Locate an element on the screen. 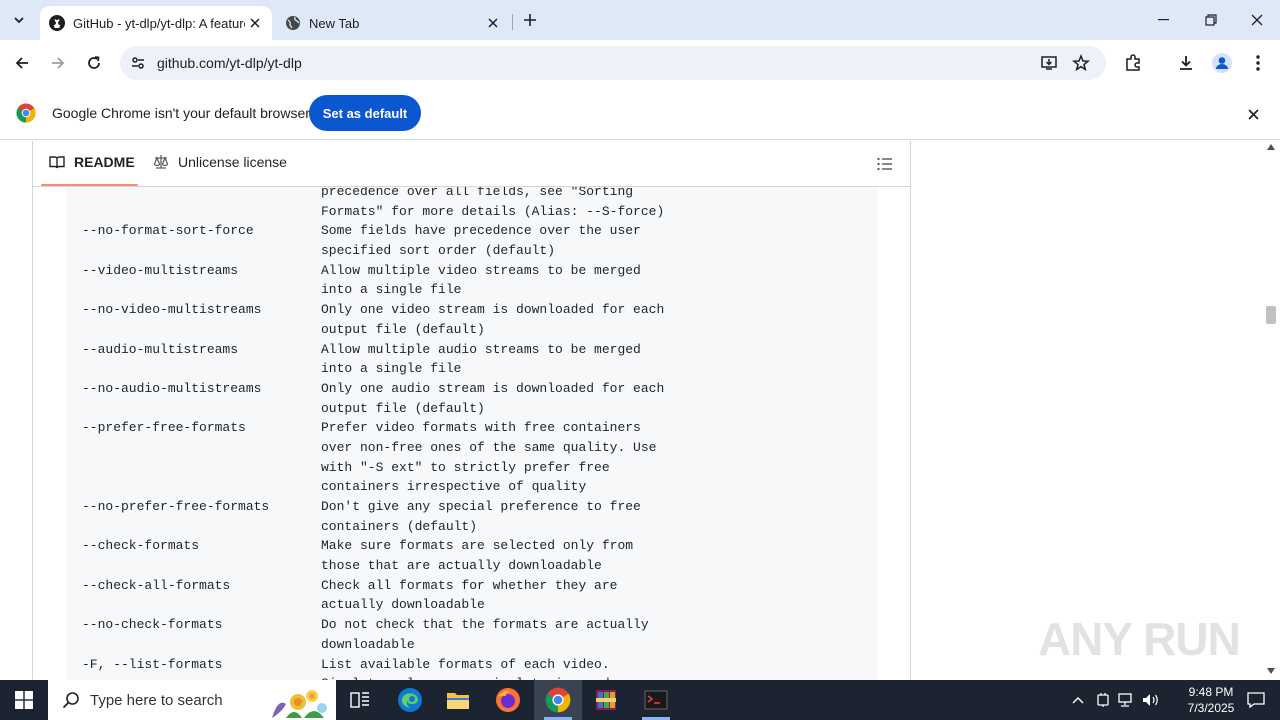  winrar-icon is located at coordinates (606, 700).